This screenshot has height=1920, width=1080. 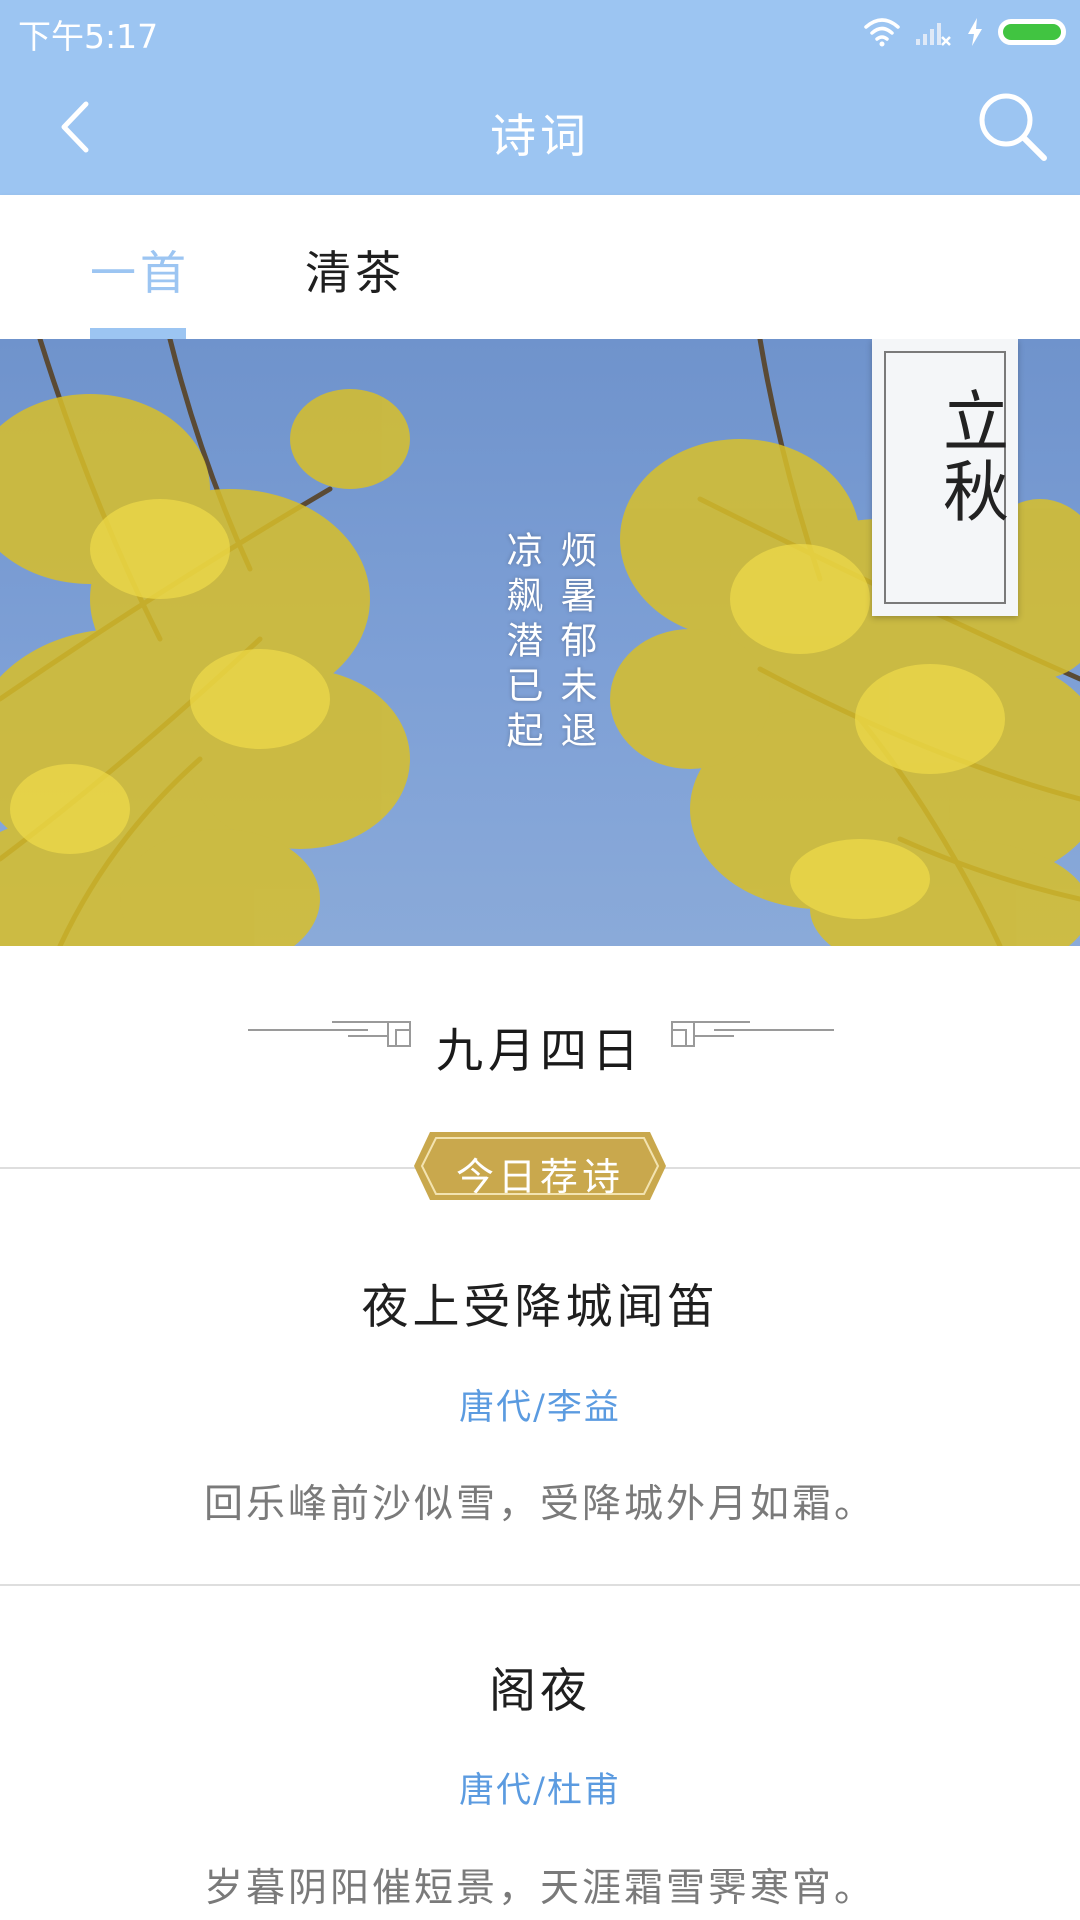 I want to click on poem-excerpt: 岁暮阴阳催短景，天涯霜雪霁寒宵。, so click(x=540, y=1885).